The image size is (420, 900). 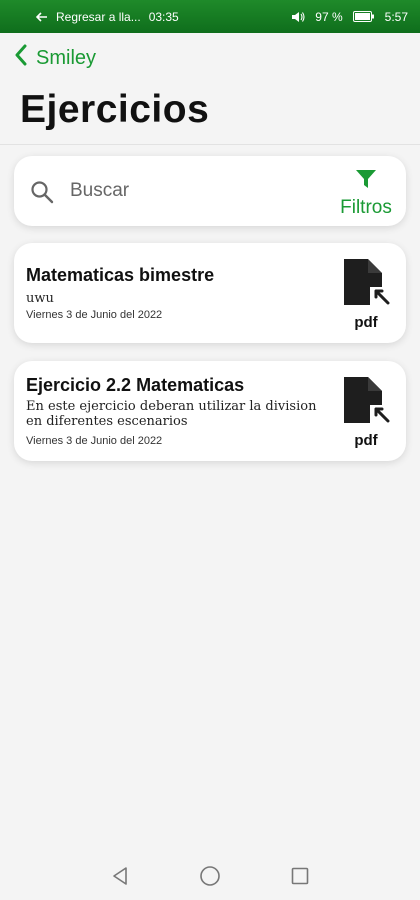 What do you see at coordinates (42, 194) in the screenshot?
I see `search-icon` at bounding box center [42, 194].